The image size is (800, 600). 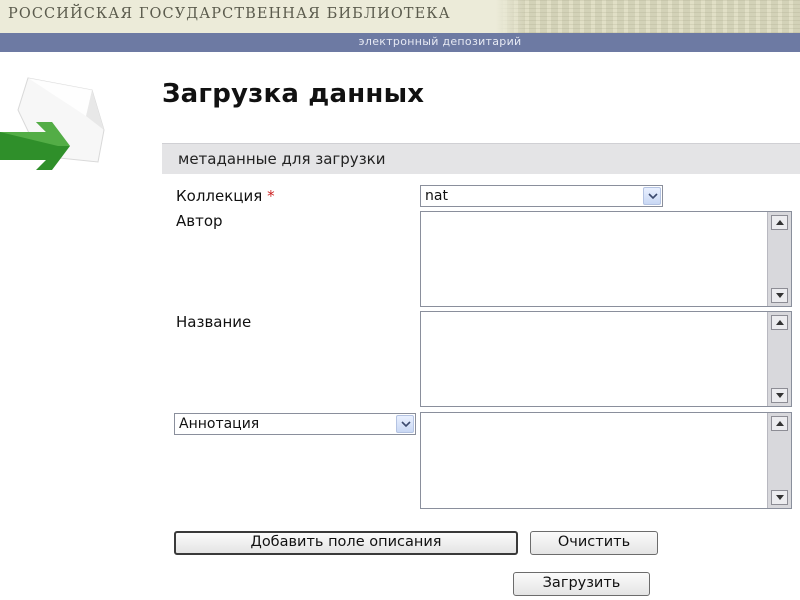 What do you see at coordinates (594, 460) in the screenshot?
I see `annotation-input` at bounding box center [594, 460].